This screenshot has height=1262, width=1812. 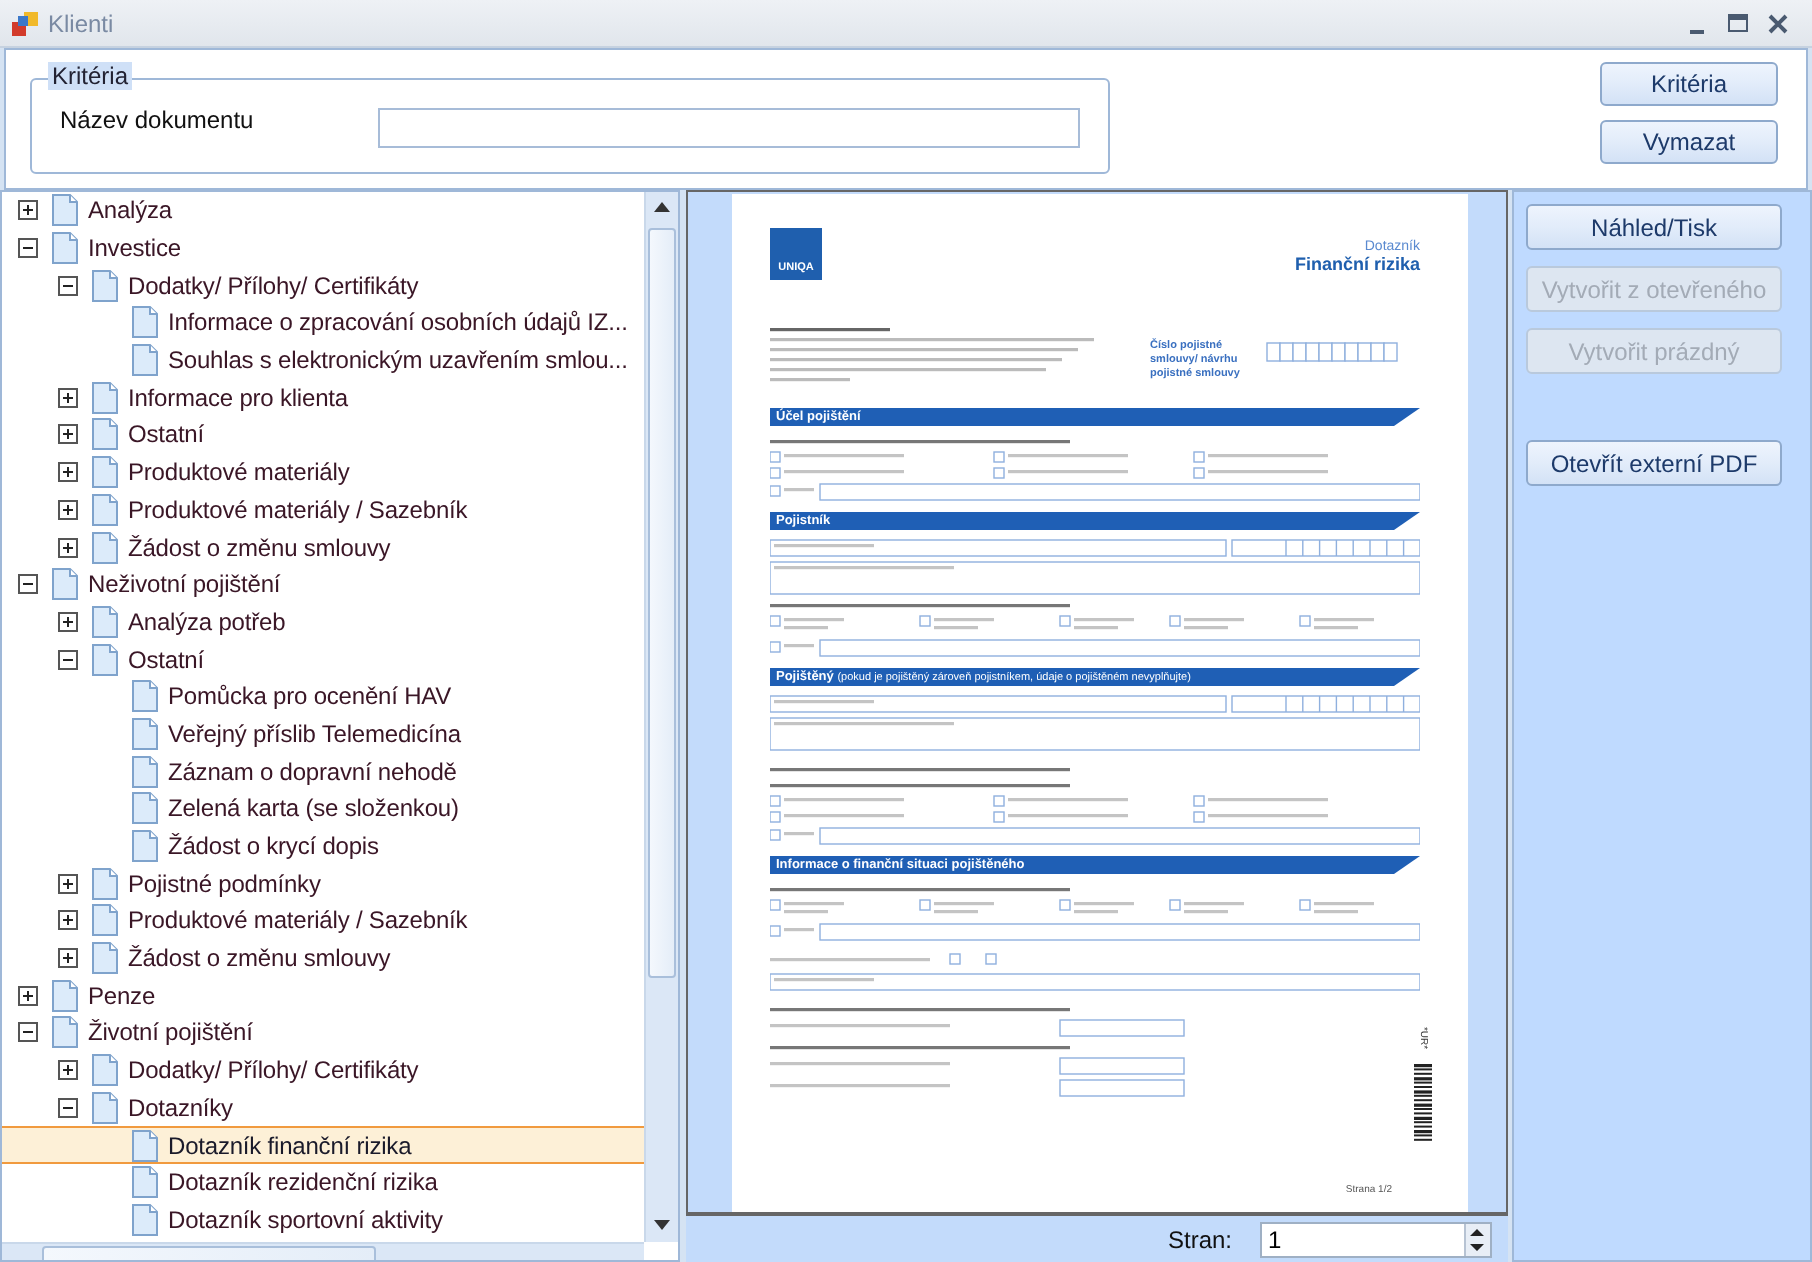 What do you see at coordinates (324, 995) in the screenshot?
I see `tree-item: Penze` at bounding box center [324, 995].